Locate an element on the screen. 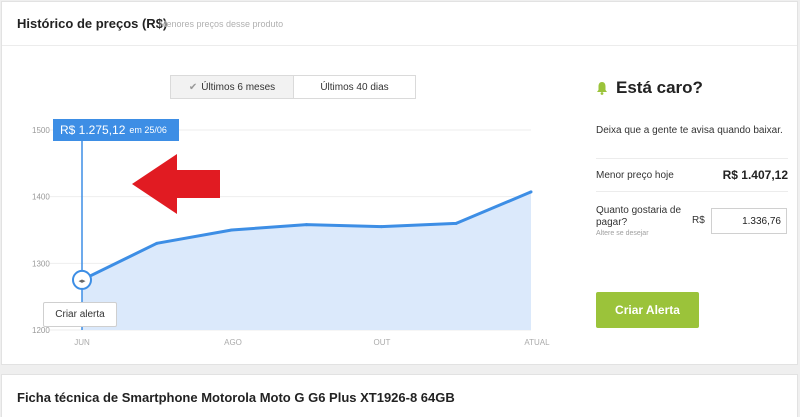  desired-price-label: Quanto gostaria de pagar? is located at coordinates (639, 216).